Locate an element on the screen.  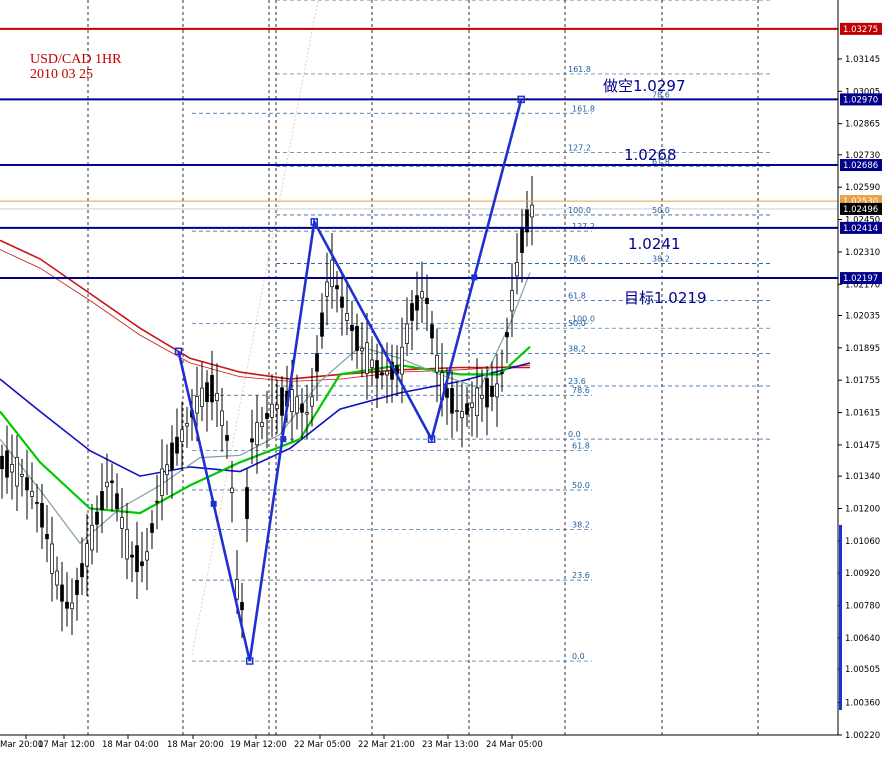
y-tick-label: 1.01895 is located at coordinates (862, 349).